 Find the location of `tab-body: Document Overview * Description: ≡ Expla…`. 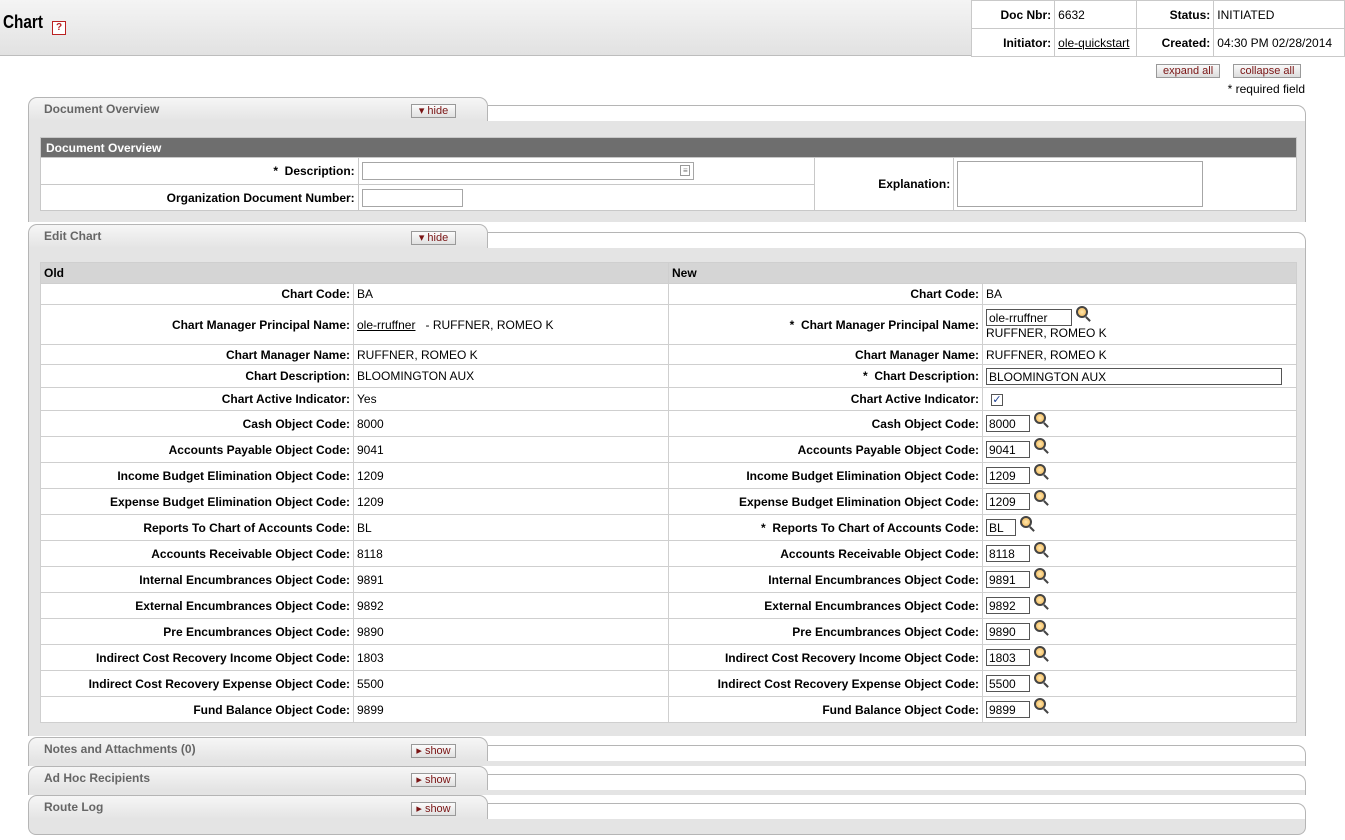

tab-body: Document Overview * Description: ≡ Expla… is located at coordinates (667, 171).